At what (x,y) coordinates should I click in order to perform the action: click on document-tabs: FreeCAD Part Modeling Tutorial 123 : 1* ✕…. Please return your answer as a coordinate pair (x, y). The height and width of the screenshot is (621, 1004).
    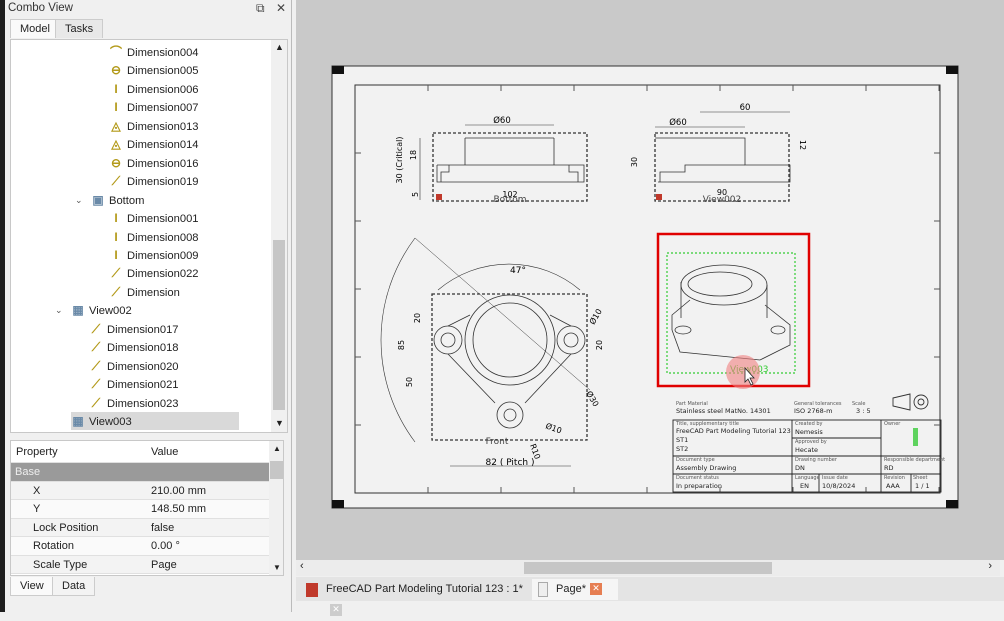
    Looking at the image, I should click on (650, 597).